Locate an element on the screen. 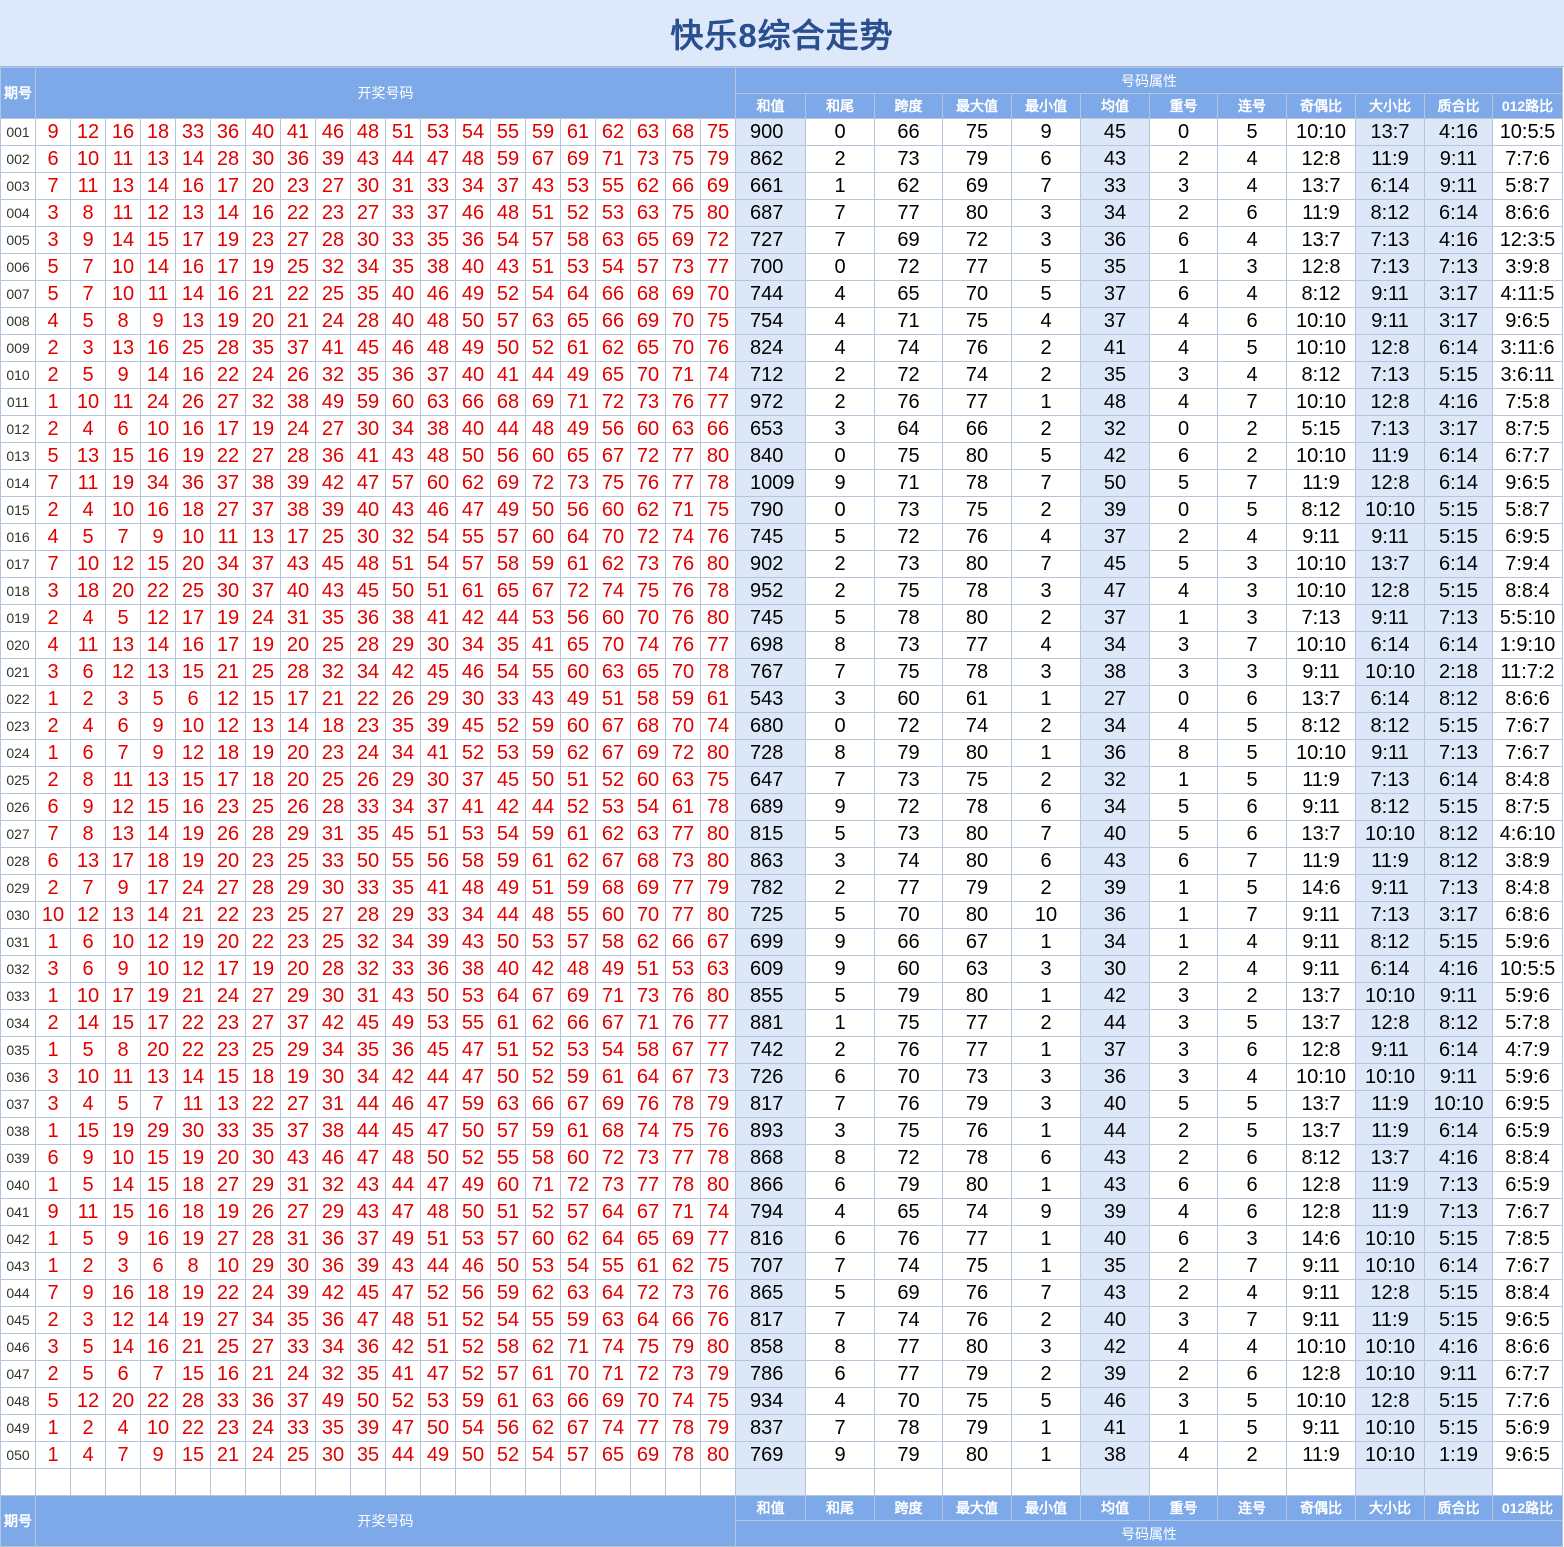 This screenshot has height=1547, width=1564. attr-cell: 687 is located at coordinates (770, 213).